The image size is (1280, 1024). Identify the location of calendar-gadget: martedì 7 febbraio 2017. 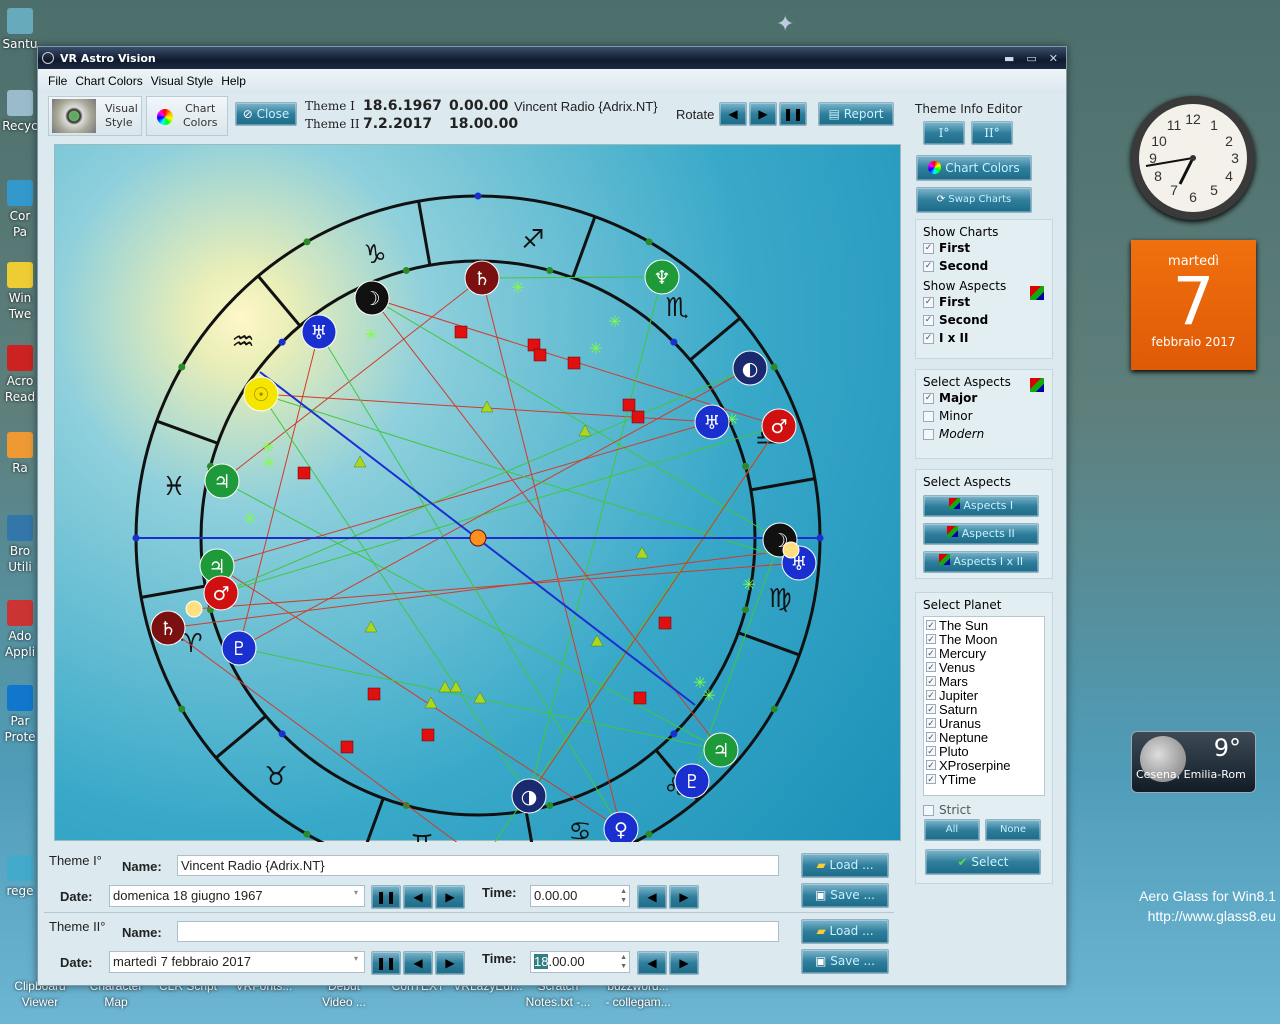
(1193, 305).